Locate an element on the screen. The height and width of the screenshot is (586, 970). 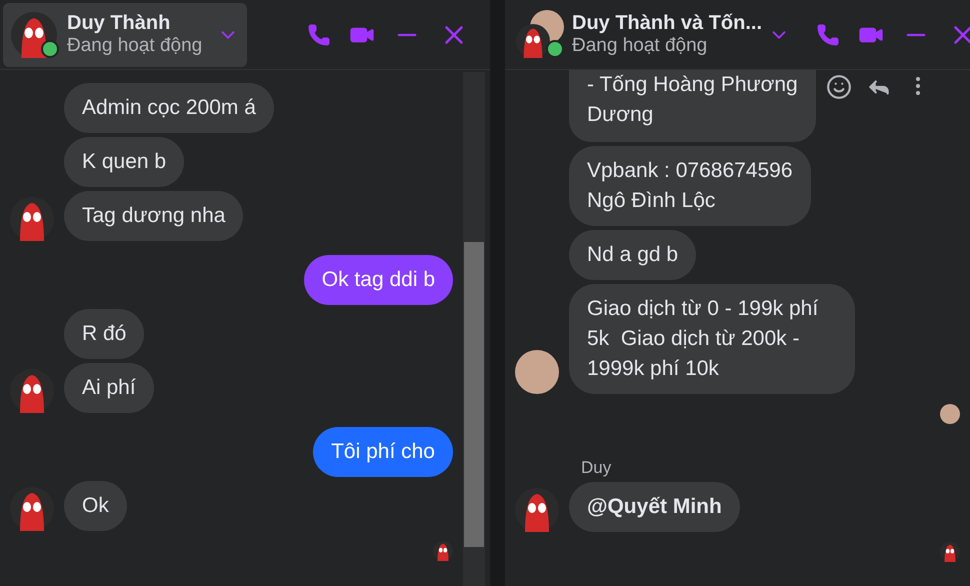
received-message: Giao dịch từ 0 - 199k phí 5k Giao dịch từ 200k - 1999k phí 10k is located at coordinates (712, 339).